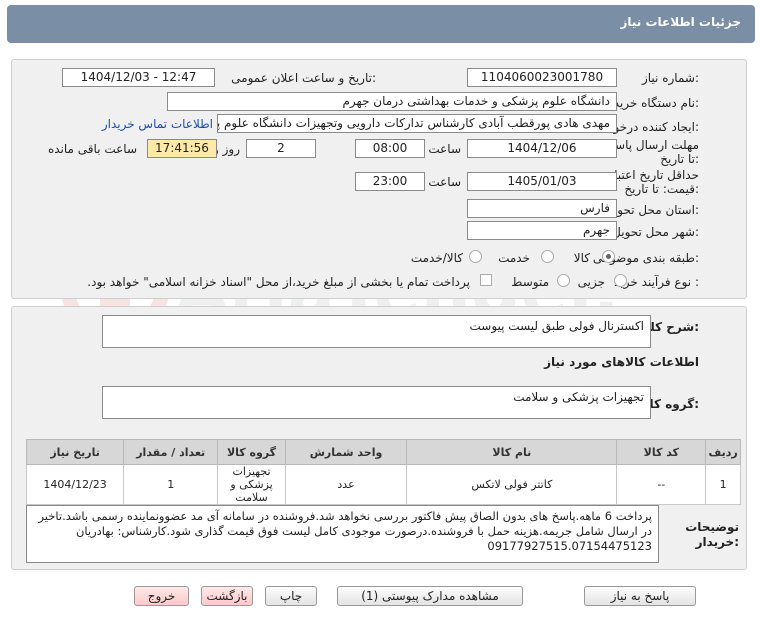 This screenshot has height=622, width=761. Describe the element at coordinates (251, 484) in the screenshot. I see `cell-group: تجهیزات پزشکی و سلامت` at that location.